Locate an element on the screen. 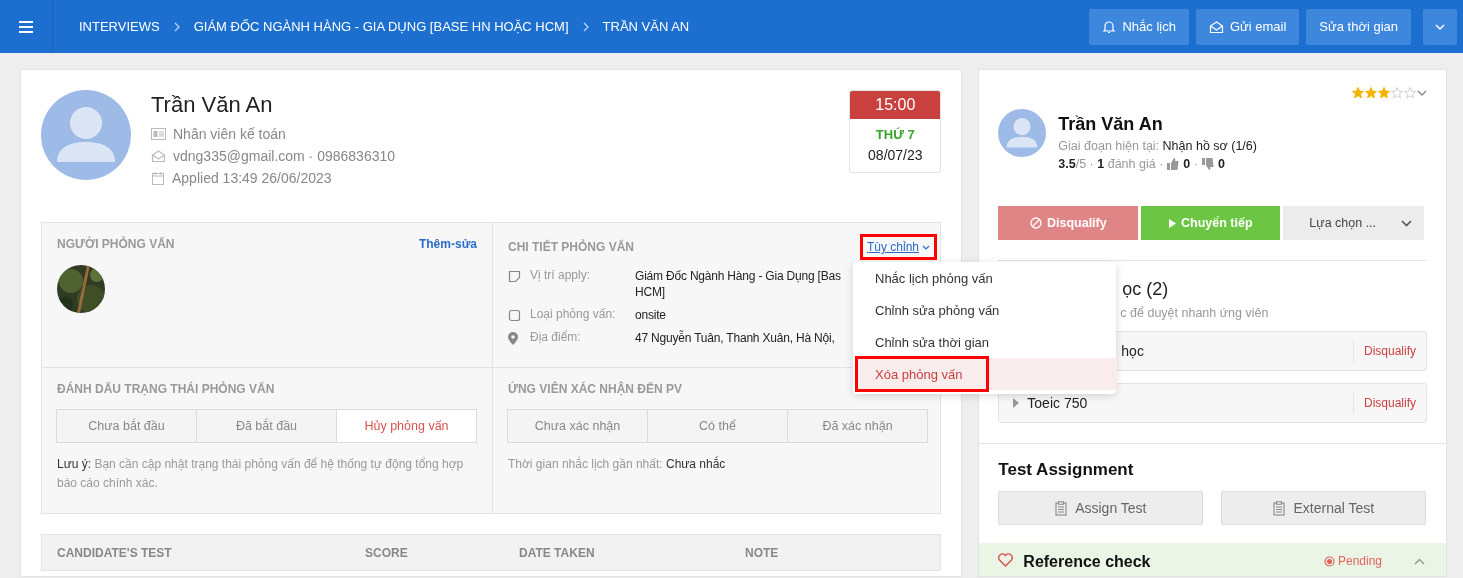 The image size is (1463, 578). status-option: Có thể is located at coordinates (717, 426).